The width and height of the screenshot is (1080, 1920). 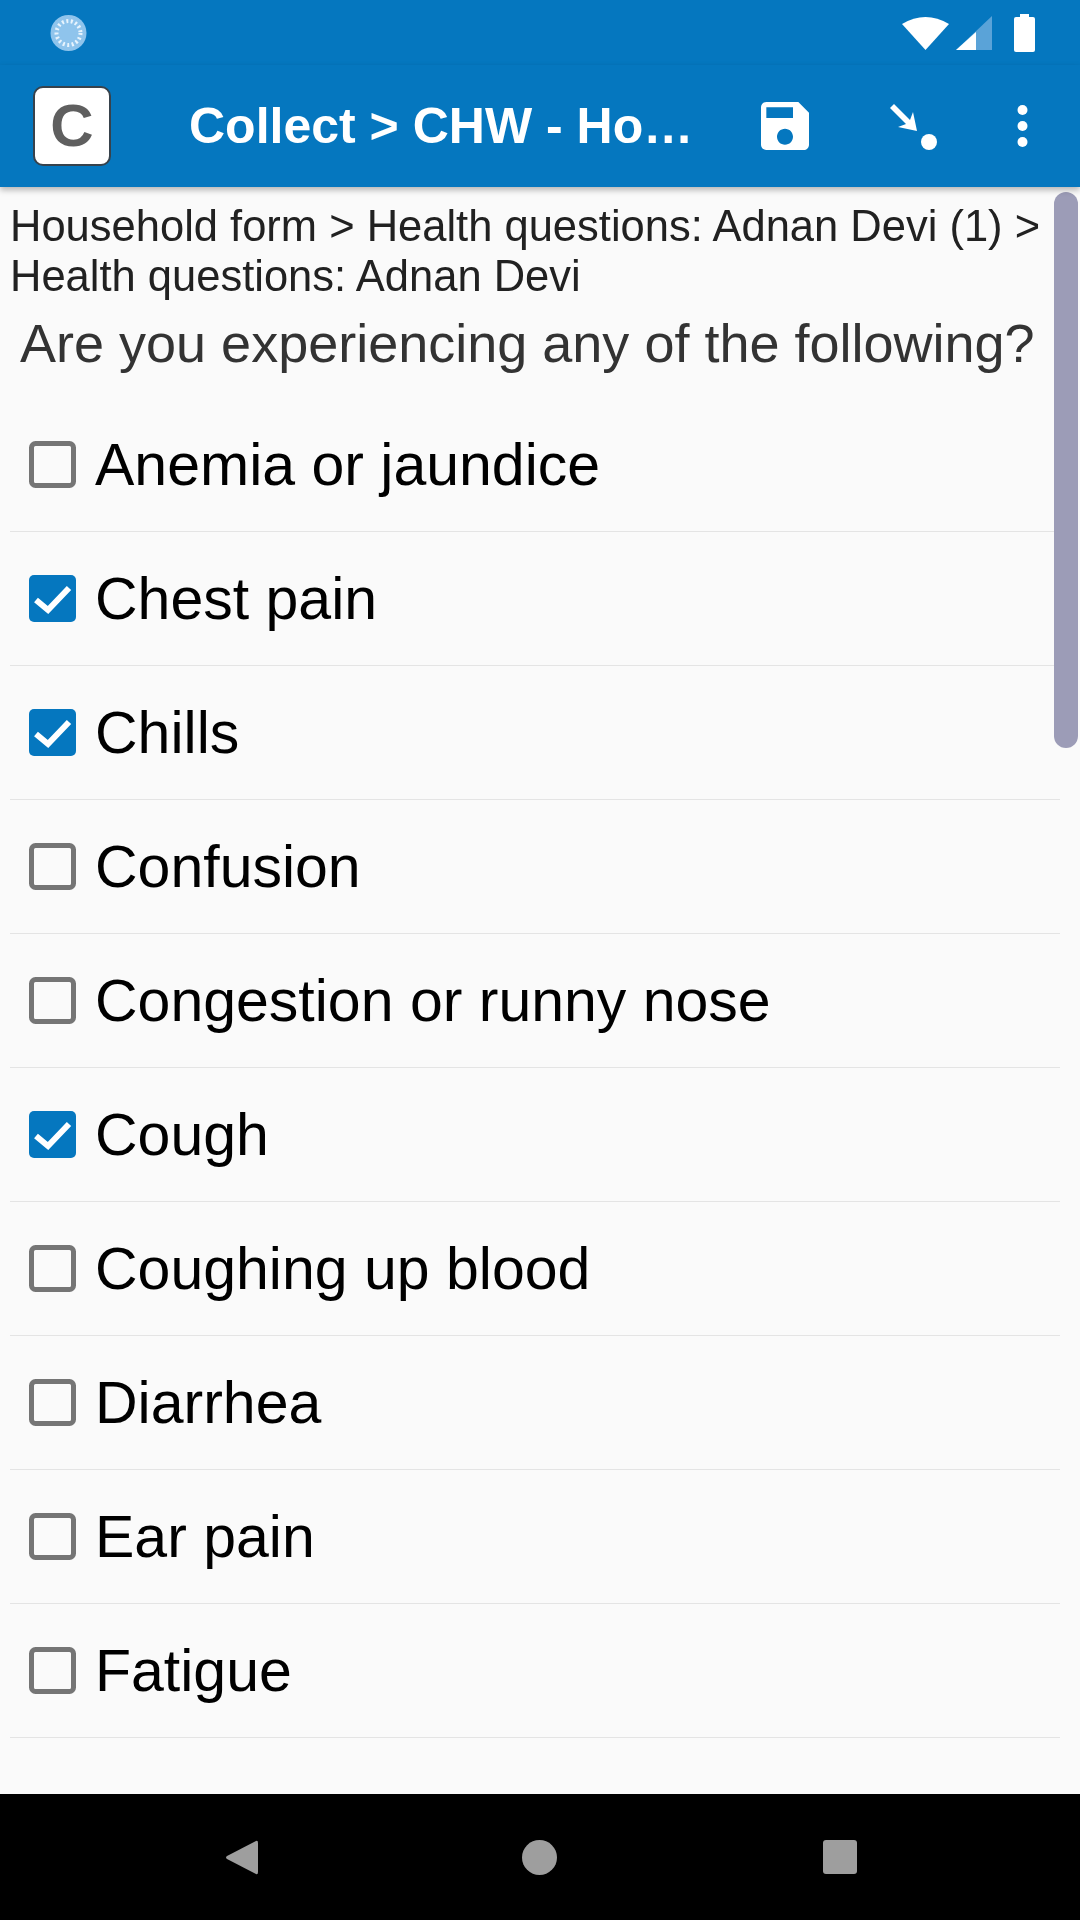 What do you see at coordinates (68, 32) in the screenshot?
I see `loading-spinner-icon` at bounding box center [68, 32].